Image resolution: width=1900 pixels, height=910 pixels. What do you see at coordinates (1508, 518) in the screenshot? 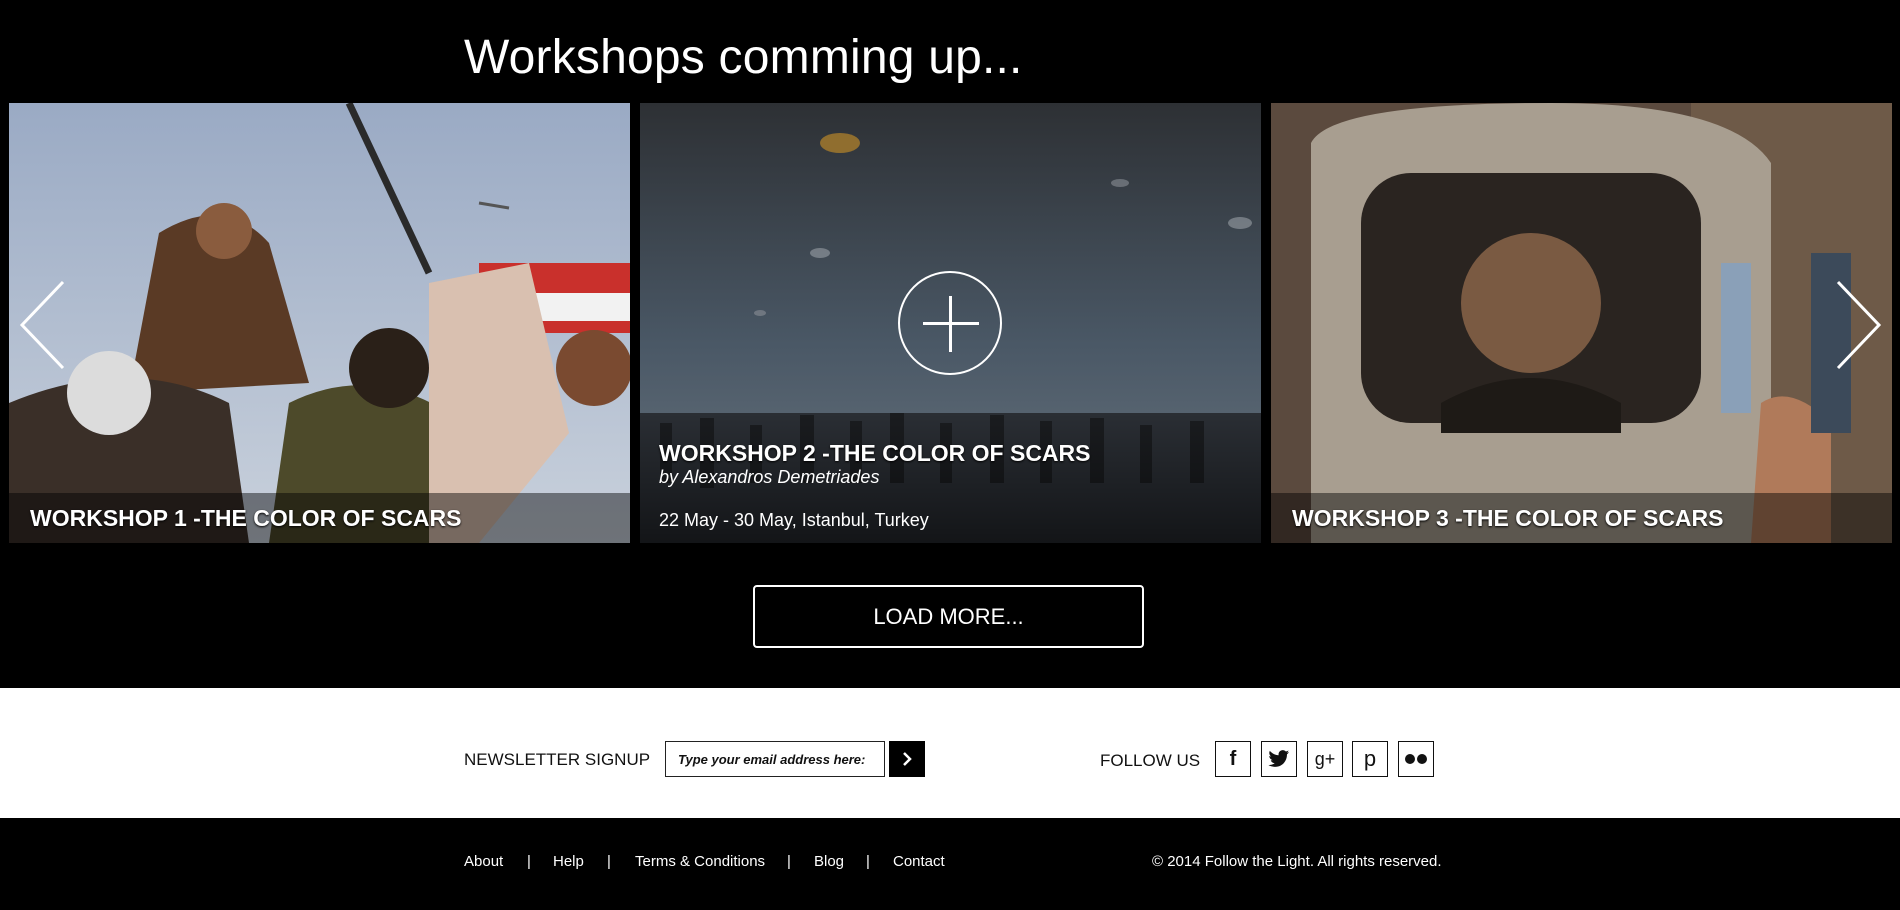
I see `workshop-3-title: WORKSHOP 3 -THE COLOR OF SCARS` at bounding box center [1508, 518].